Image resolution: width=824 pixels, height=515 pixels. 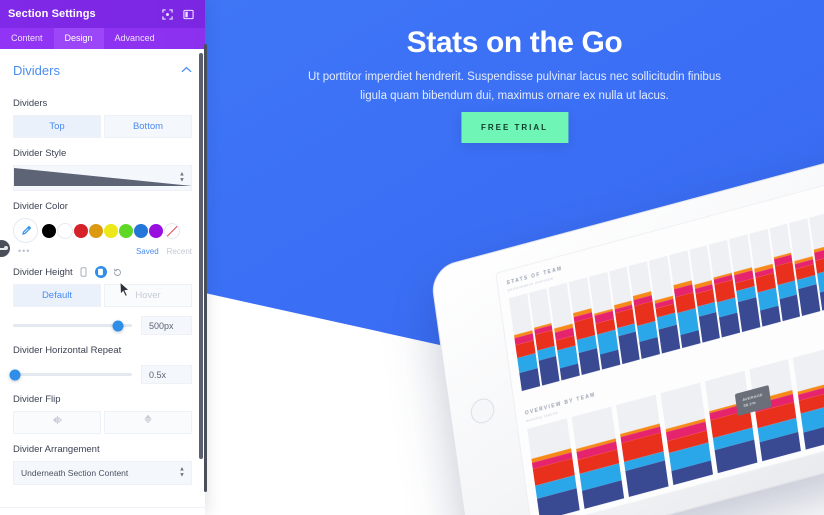 I want to click on swatch-blue, so click(x=141, y=230).